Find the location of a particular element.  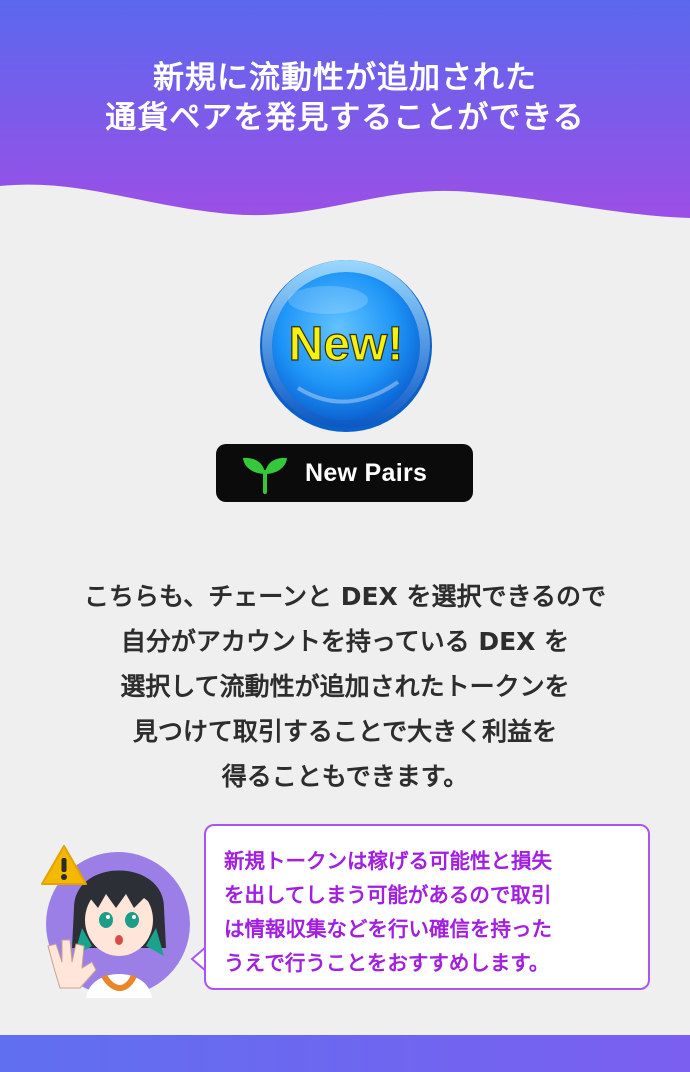

warning-line: は情報収集などを行い確信を持った is located at coordinates (388, 929).